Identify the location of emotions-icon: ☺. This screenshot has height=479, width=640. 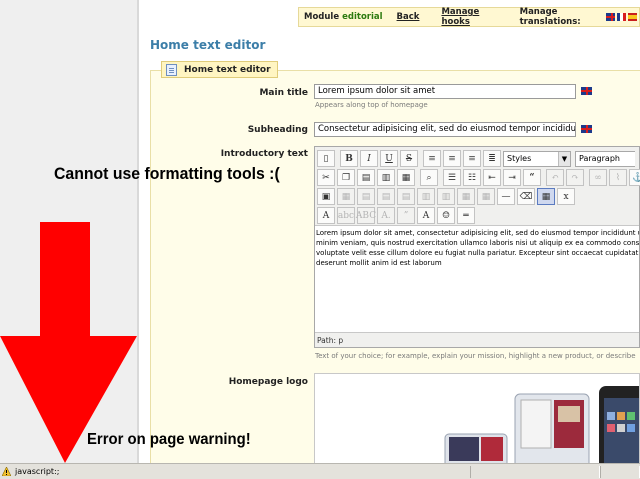
(446, 215).